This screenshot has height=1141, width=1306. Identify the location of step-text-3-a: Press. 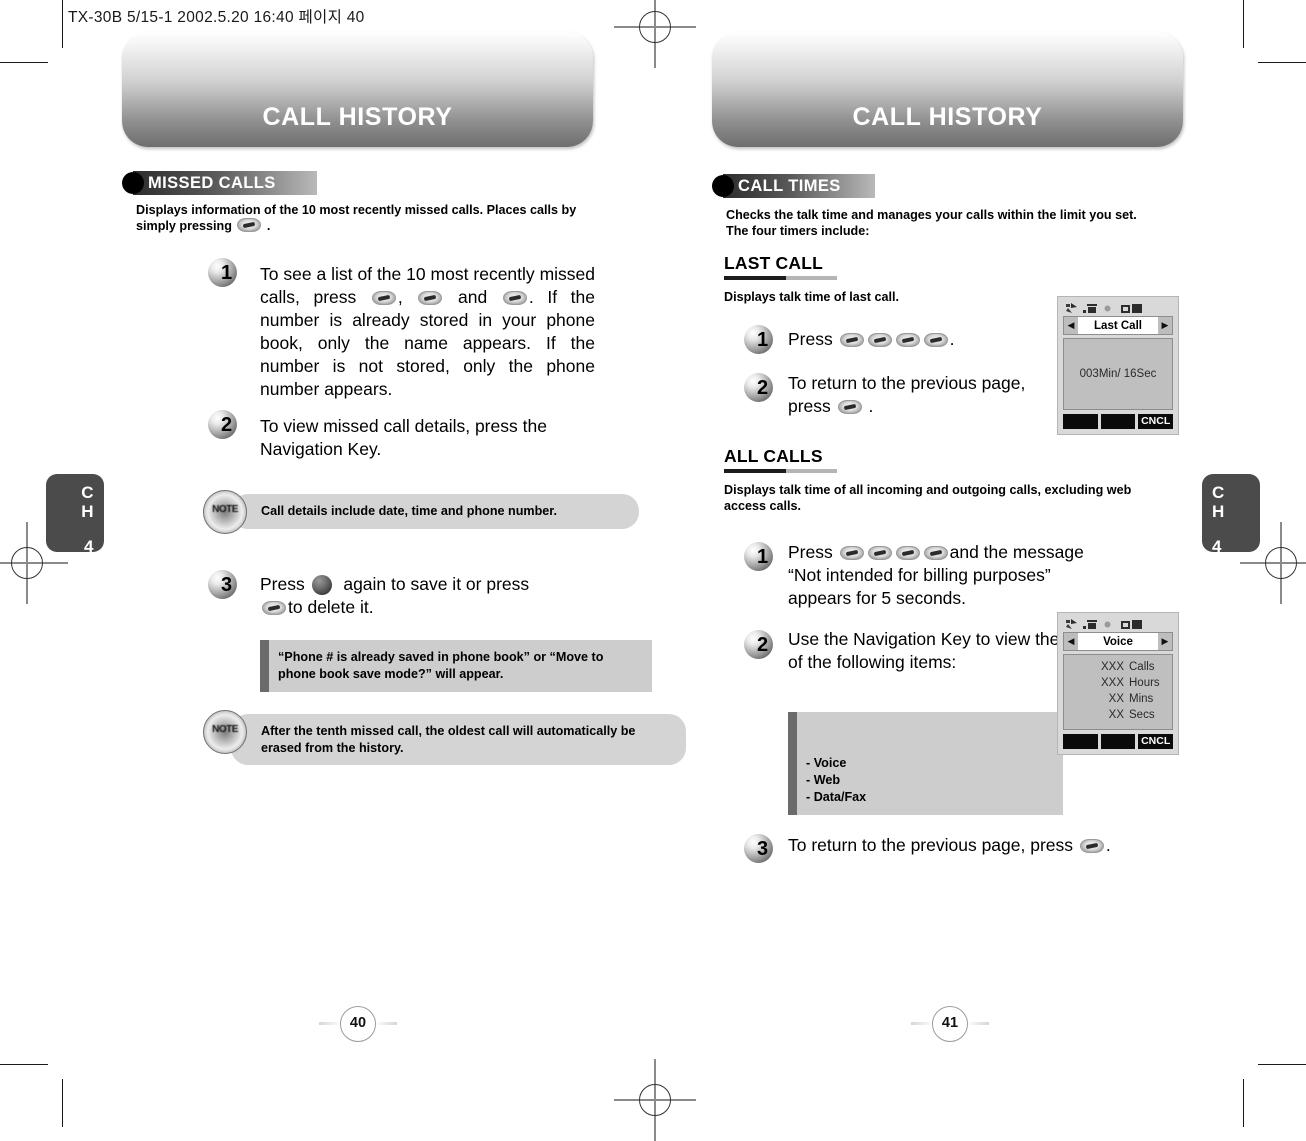
(282, 584).